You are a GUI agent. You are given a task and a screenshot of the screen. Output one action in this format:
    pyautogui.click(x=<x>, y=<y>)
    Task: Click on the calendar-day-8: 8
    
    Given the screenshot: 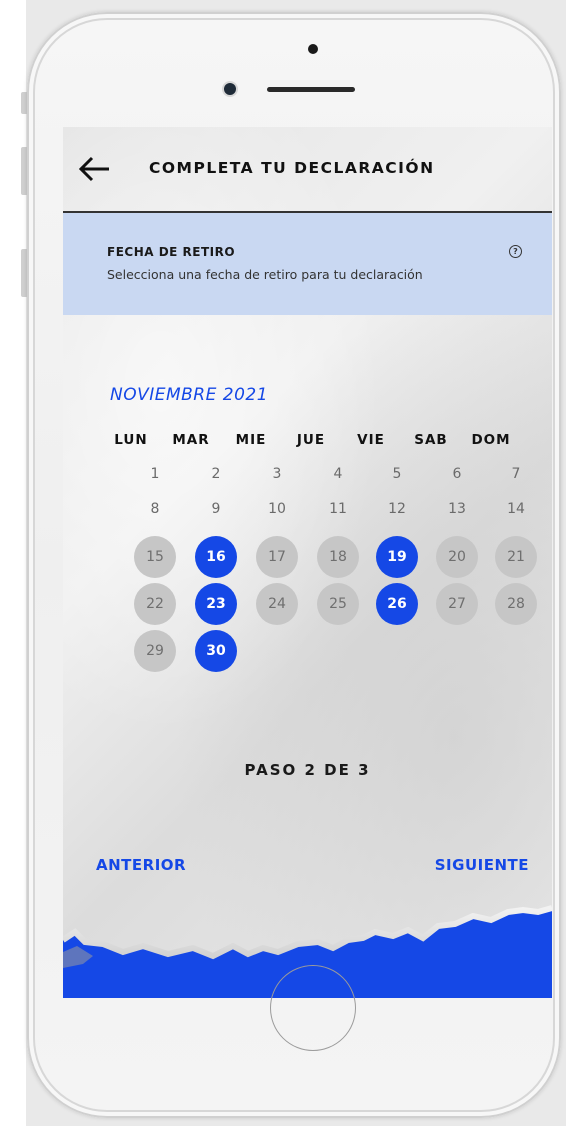 What is the action you would take?
    pyautogui.click(x=155, y=509)
    